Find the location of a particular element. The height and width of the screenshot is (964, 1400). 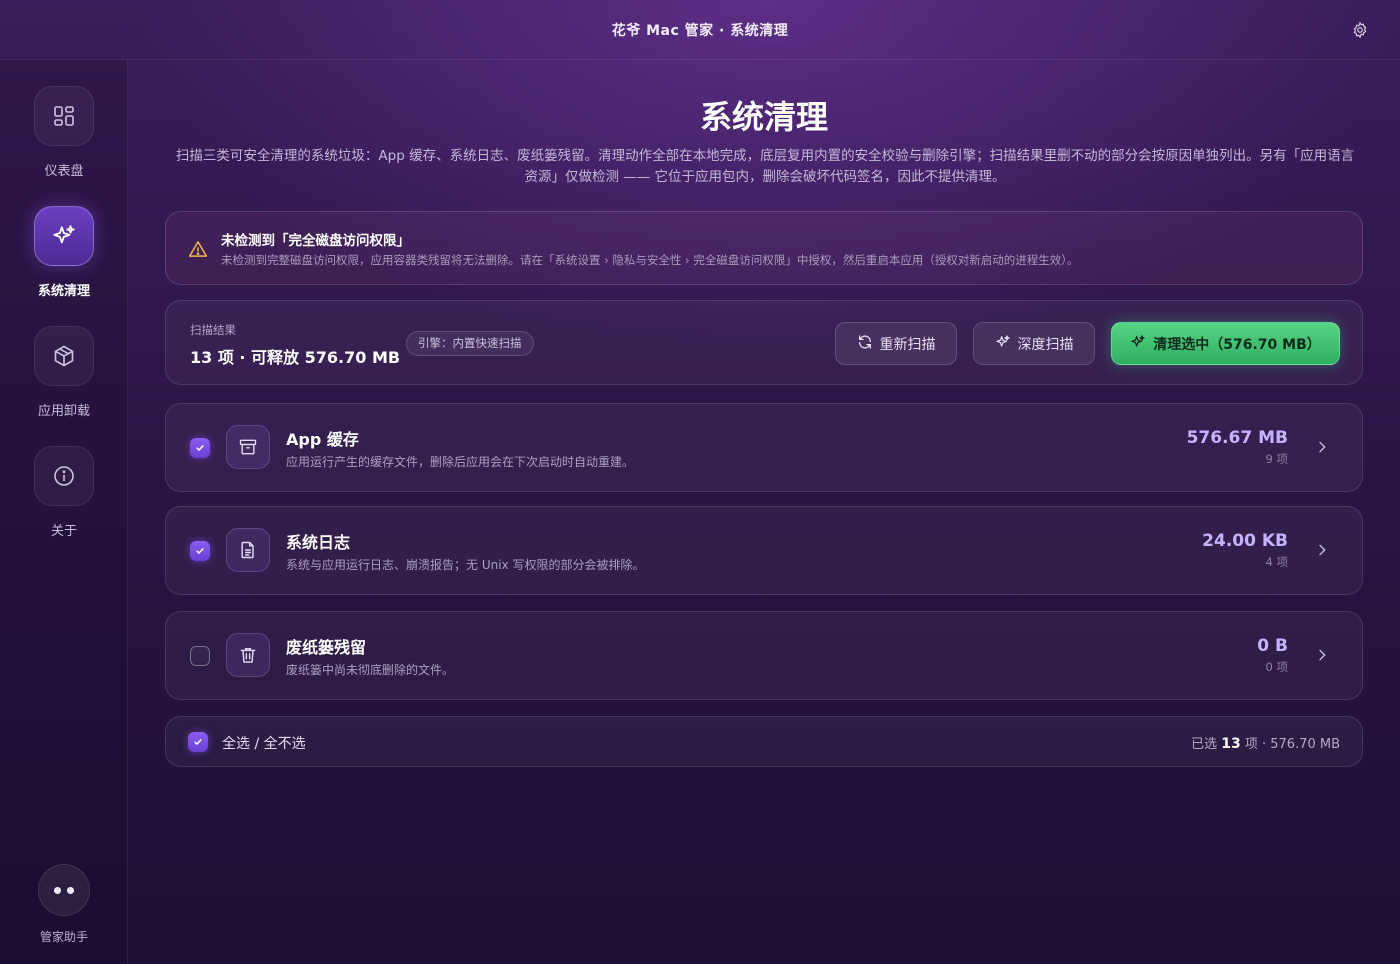

trash-icon is located at coordinates (248, 655).